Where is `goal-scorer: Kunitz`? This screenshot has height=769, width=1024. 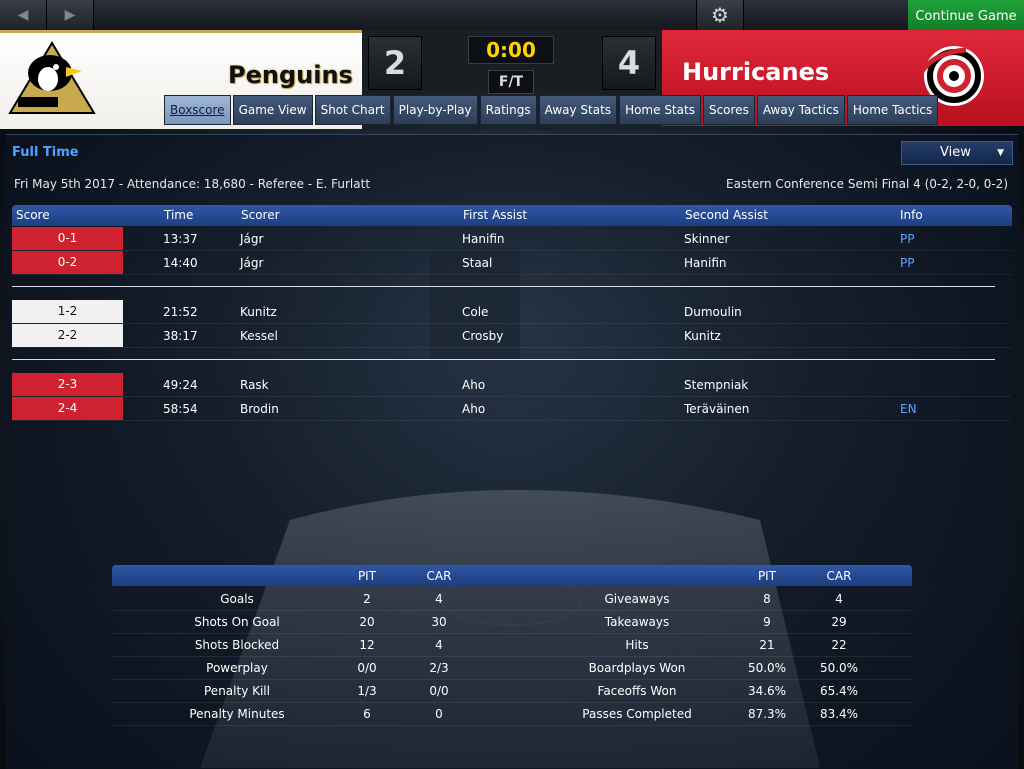
goal-scorer: Kunitz is located at coordinates (258, 312).